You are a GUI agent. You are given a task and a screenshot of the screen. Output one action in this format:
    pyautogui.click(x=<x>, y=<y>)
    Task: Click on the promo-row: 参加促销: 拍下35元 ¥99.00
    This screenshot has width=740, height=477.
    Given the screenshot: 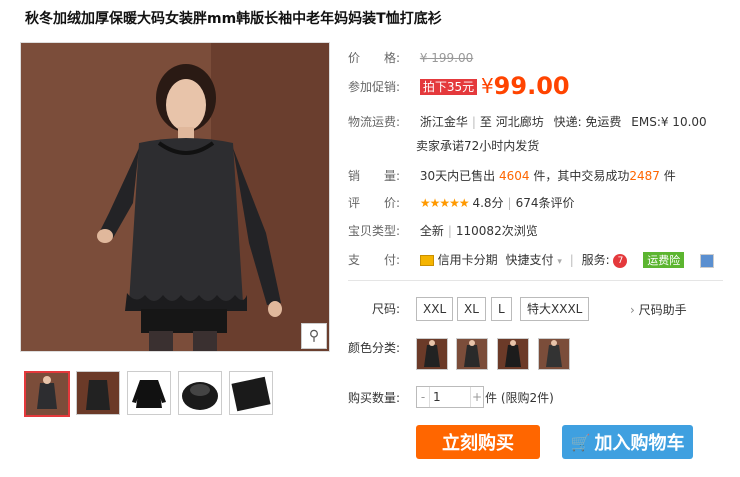 What is the action you would take?
    pyautogui.click(x=459, y=86)
    